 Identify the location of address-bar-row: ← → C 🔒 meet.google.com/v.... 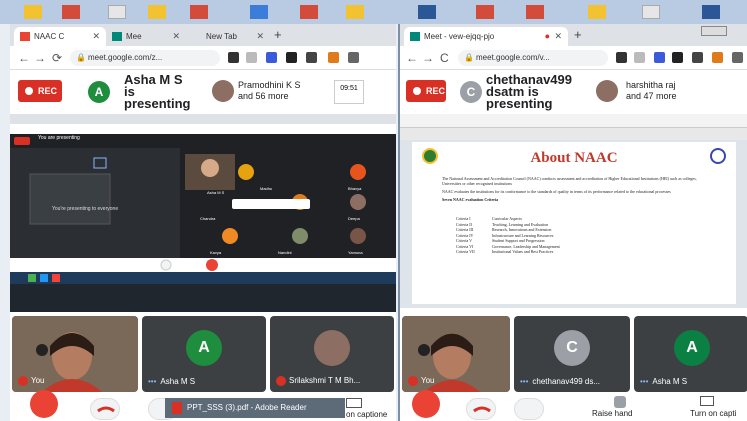
(573, 58).